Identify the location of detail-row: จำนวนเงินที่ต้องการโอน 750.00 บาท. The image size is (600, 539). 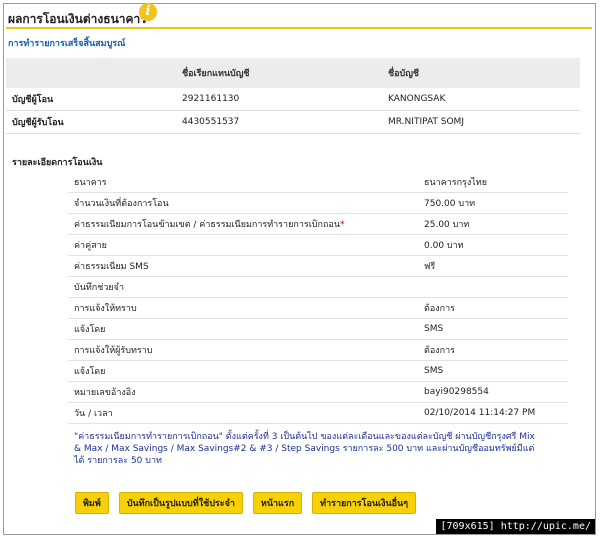
(318, 203).